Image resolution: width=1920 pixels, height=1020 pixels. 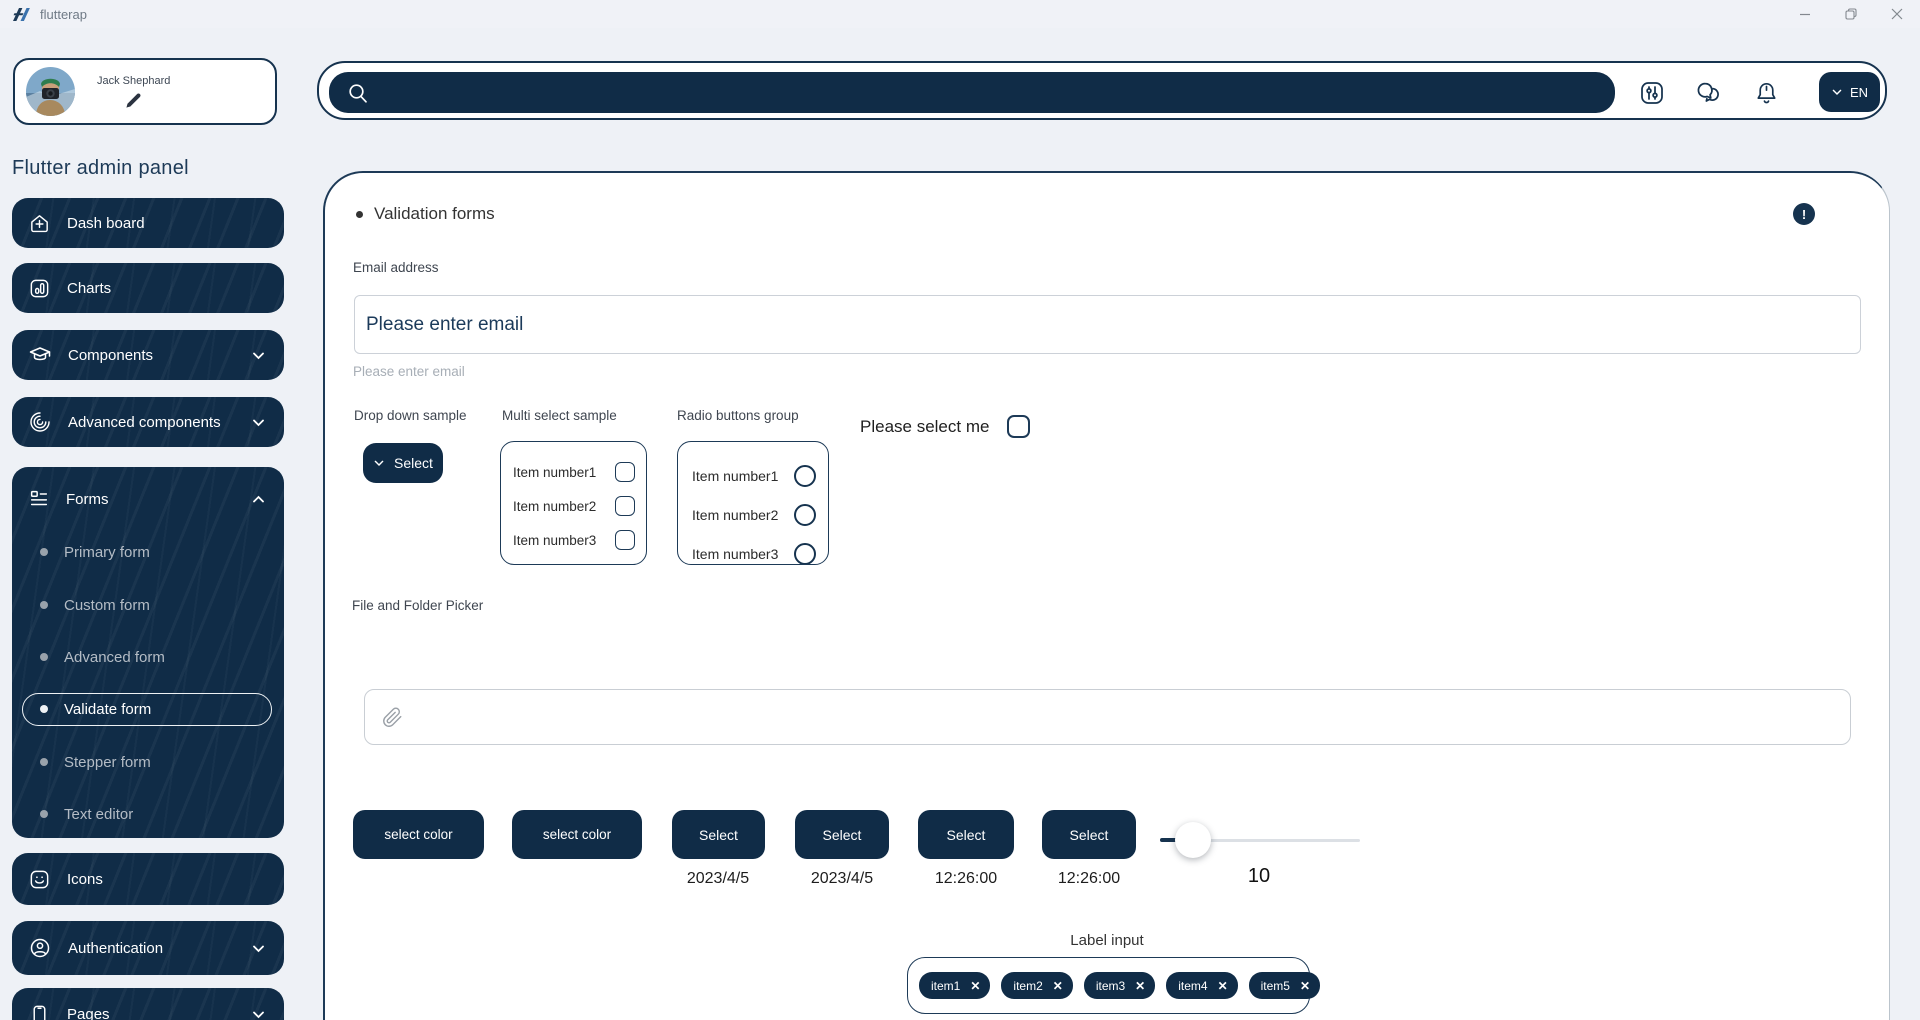 What do you see at coordinates (925, 426) in the screenshot?
I see `select-me-label: Please select me` at bounding box center [925, 426].